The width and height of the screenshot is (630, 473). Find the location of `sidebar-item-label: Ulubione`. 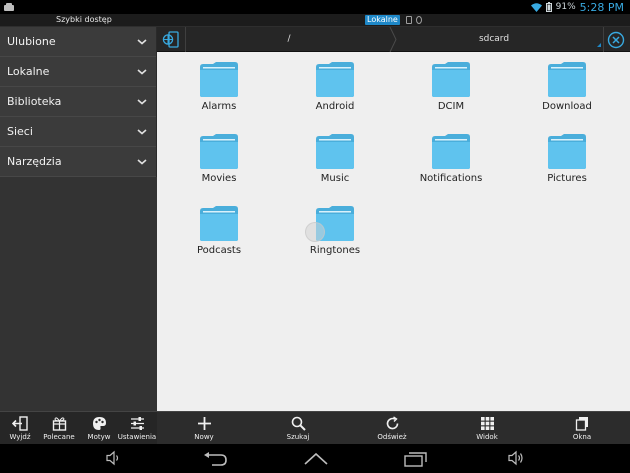

sidebar-item-label: Ulubione is located at coordinates (31, 41).